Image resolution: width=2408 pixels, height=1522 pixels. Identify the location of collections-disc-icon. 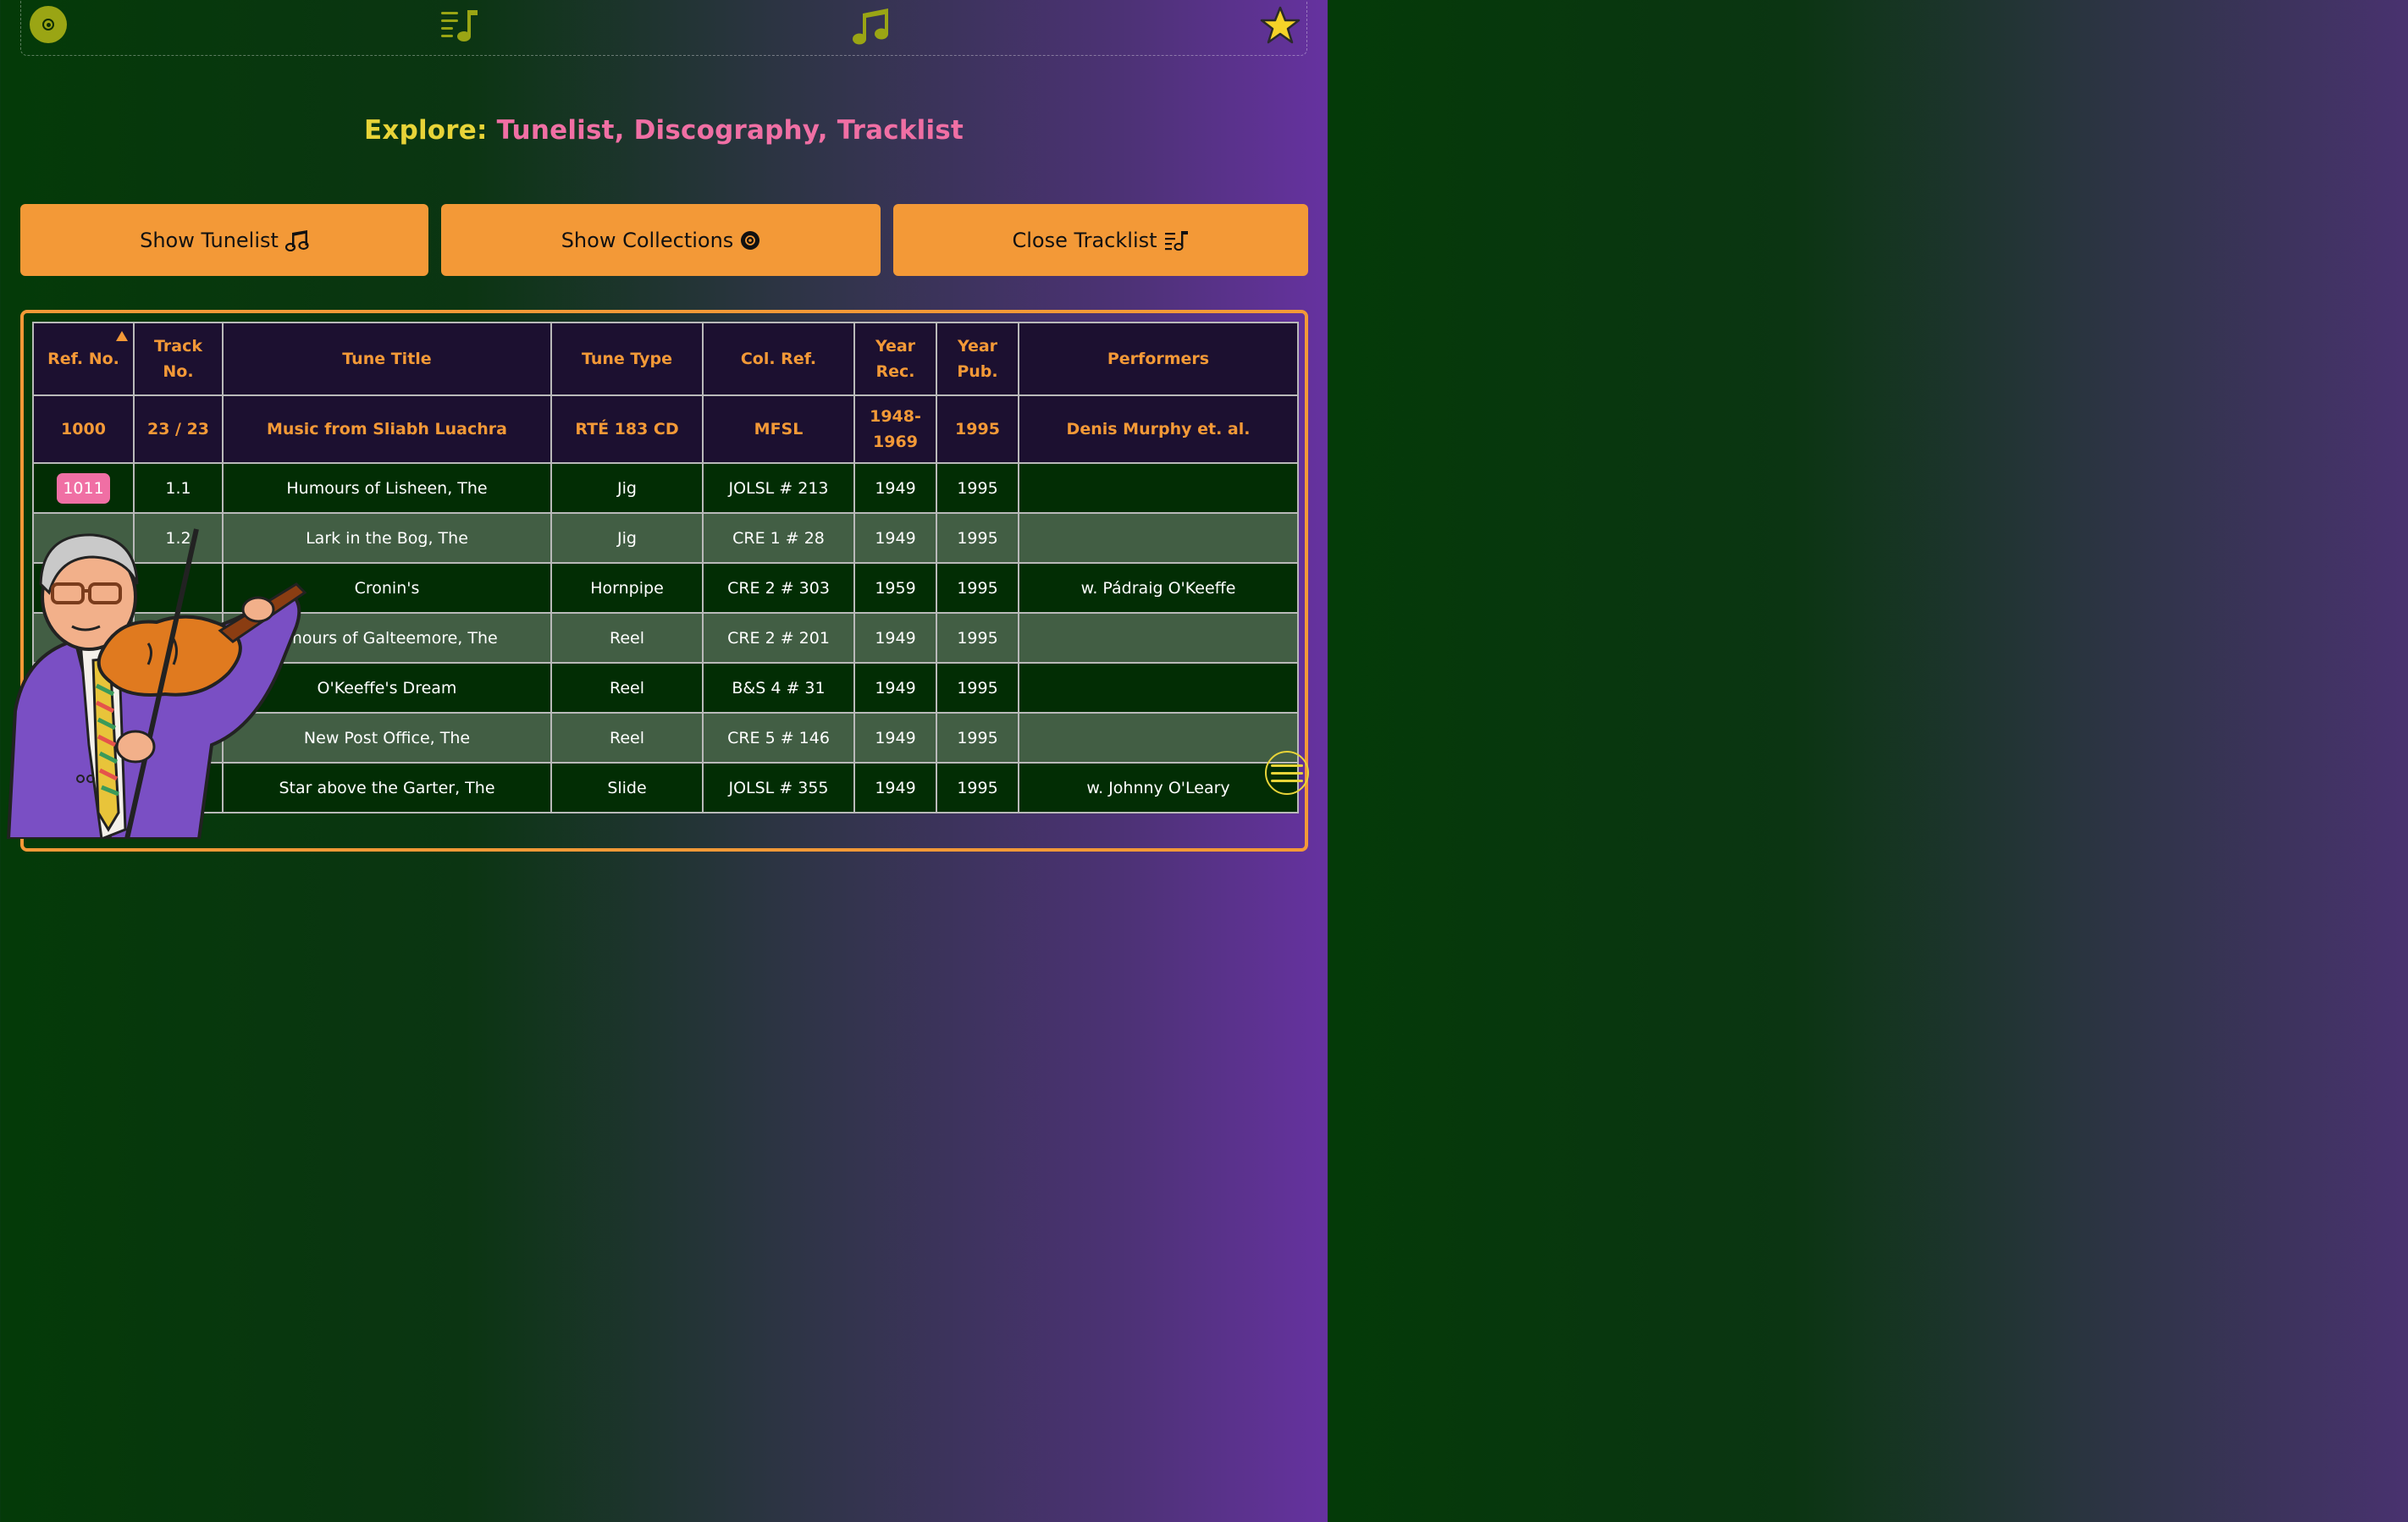
(48, 25).